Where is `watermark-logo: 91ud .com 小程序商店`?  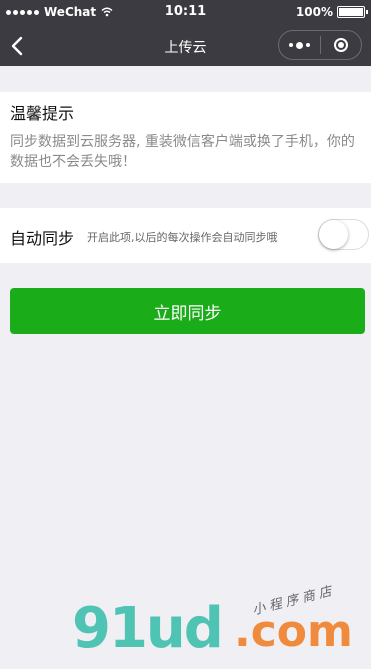 watermark-logo: 91ud .com 小程序商店 is located at coordinates (217, 624).